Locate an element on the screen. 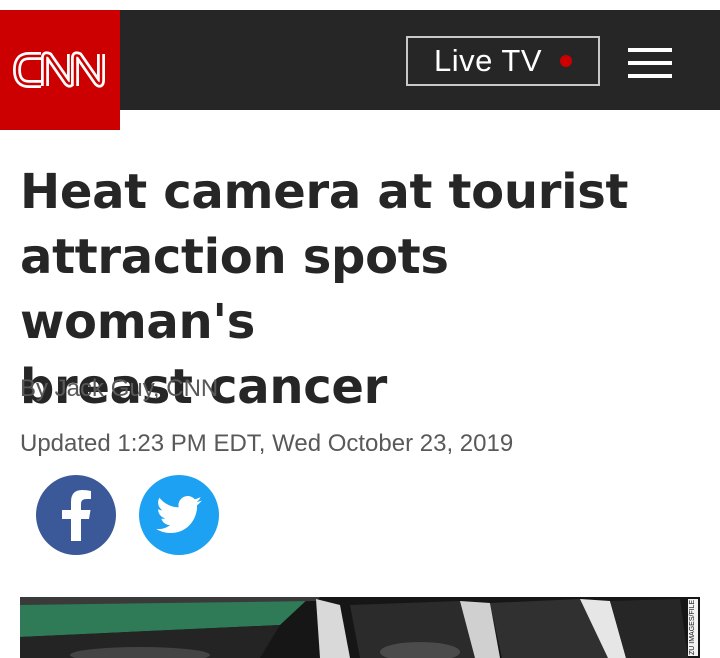 The height and width of the screenshot is (658, 720). live-indicator-dot-icon is located at coordinates (566, 61).